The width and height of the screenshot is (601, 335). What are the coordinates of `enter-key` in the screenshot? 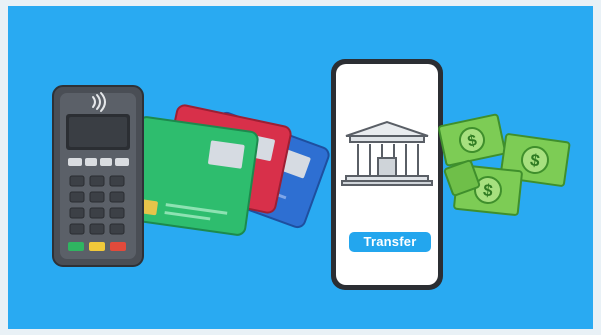 It's located at (118, 246).